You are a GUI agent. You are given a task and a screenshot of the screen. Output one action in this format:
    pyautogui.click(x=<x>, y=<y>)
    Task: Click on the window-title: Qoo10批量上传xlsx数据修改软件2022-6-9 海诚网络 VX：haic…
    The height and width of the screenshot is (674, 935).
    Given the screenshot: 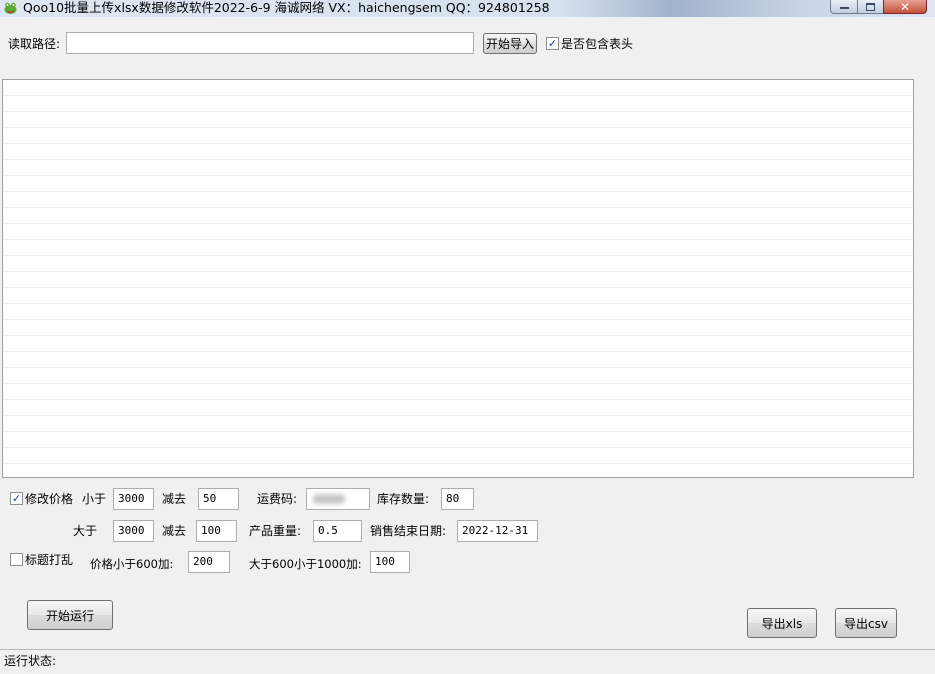 What is the action you would take?
    pyautogui.click(x=286, y=7)
    